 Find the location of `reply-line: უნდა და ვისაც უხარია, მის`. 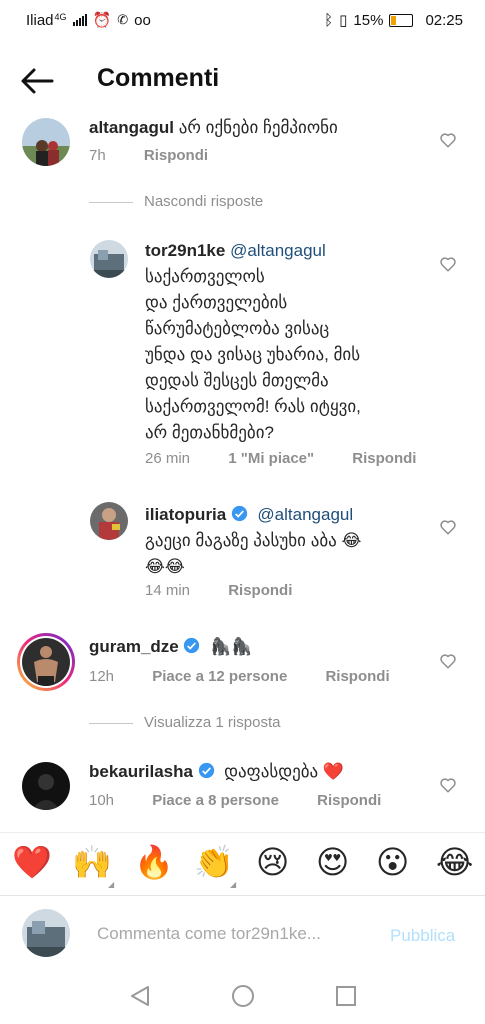

reply-line: უნდა და ვისაც უხარია, მის is located at coordinates (253, 354).